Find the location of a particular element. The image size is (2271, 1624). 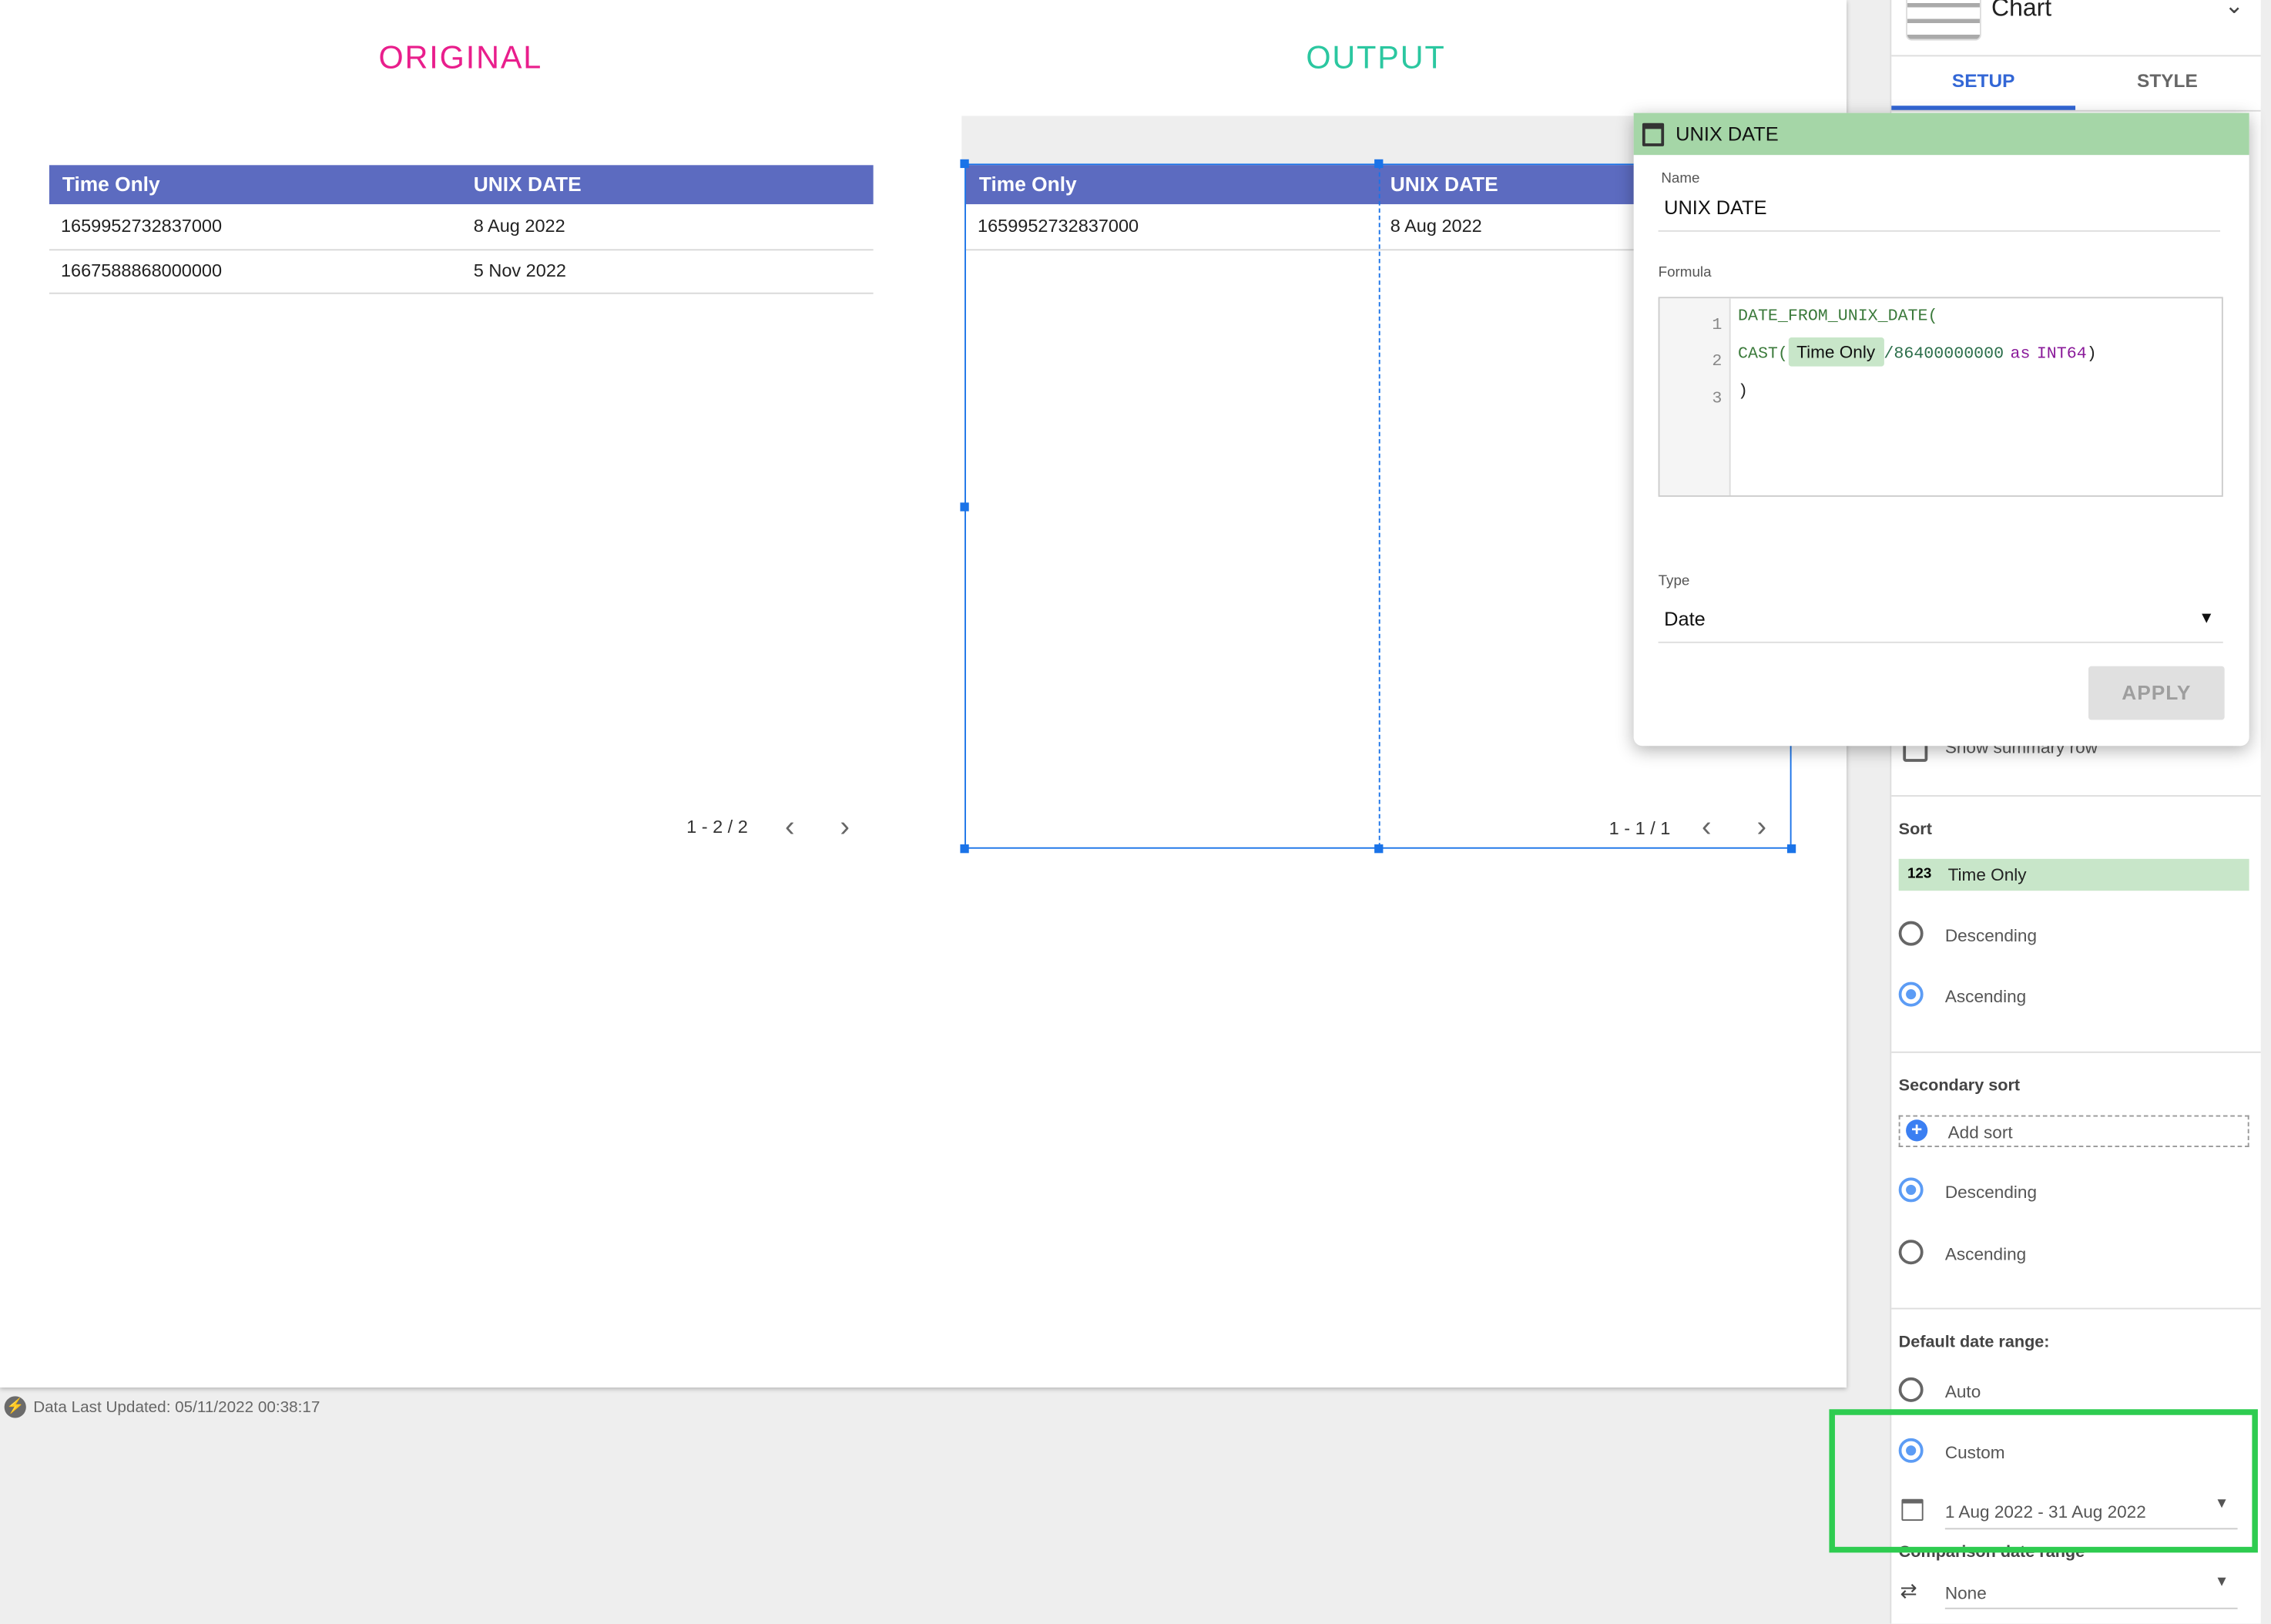

table-cell: 1667588868000000 is located at coordinates (141, 270).